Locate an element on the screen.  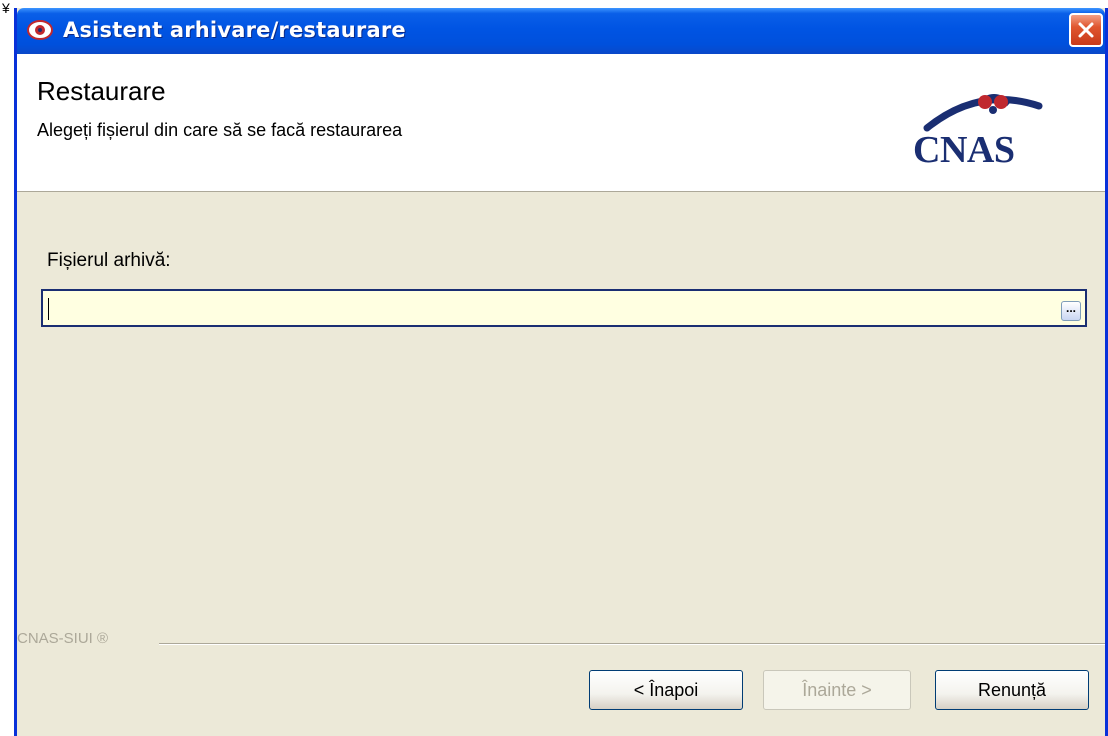
back-button: < Înapoi is located at coordinates (666, 690).